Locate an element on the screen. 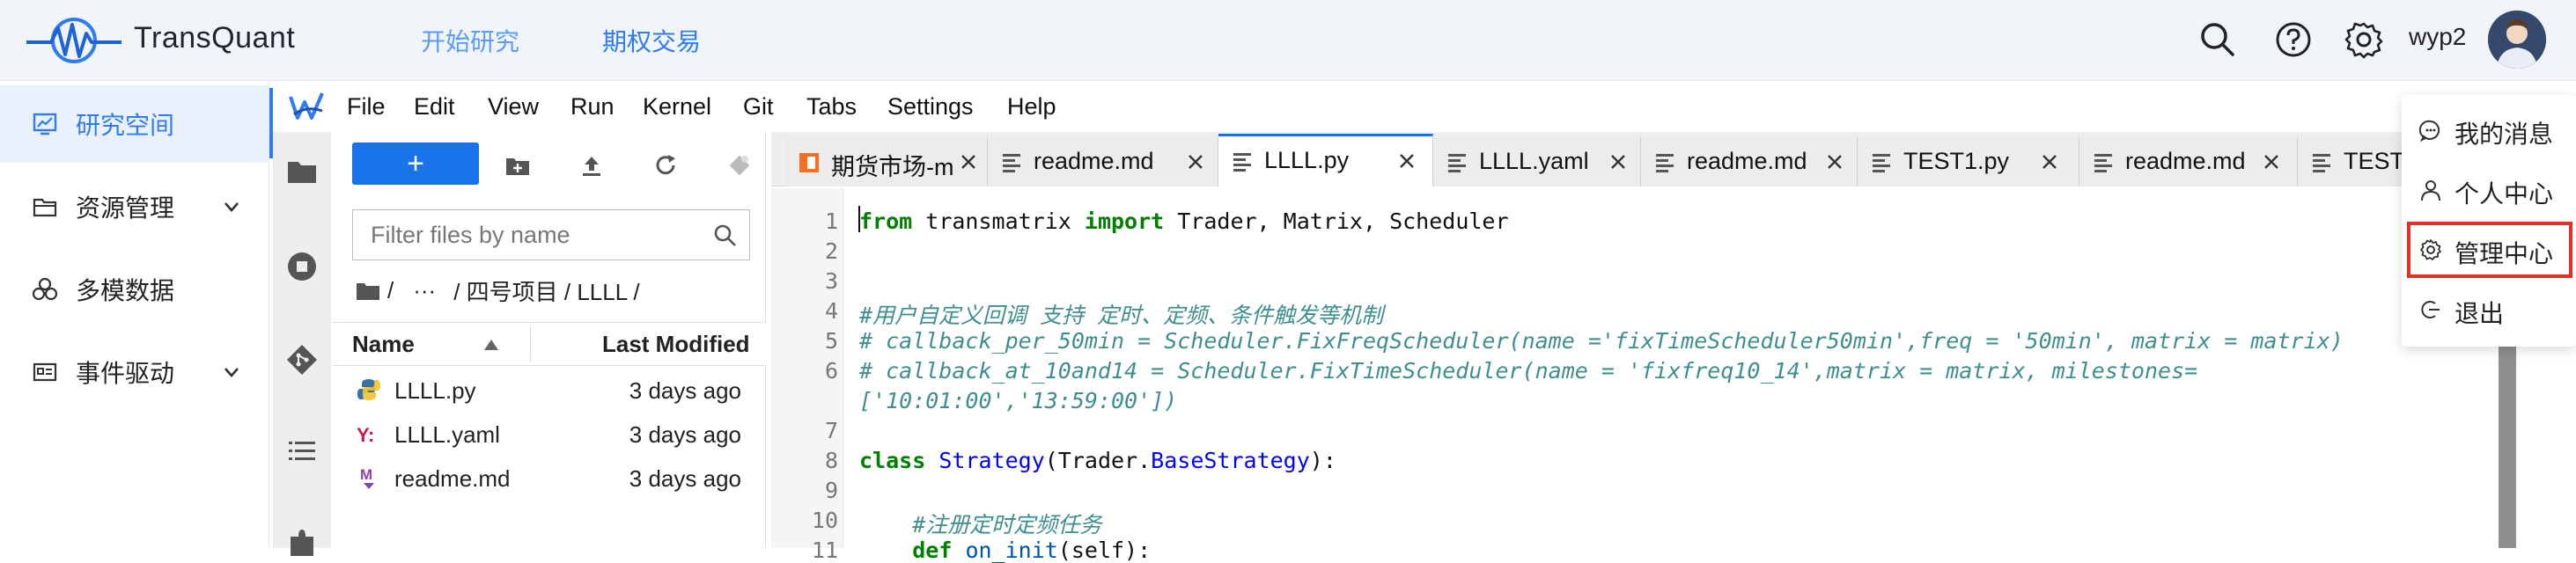 Image resolution: width=2576 pixels, height=563 pixels. breadcrumb-path: / 四号项目 / LLLL / is located at coordinates (546, 290).